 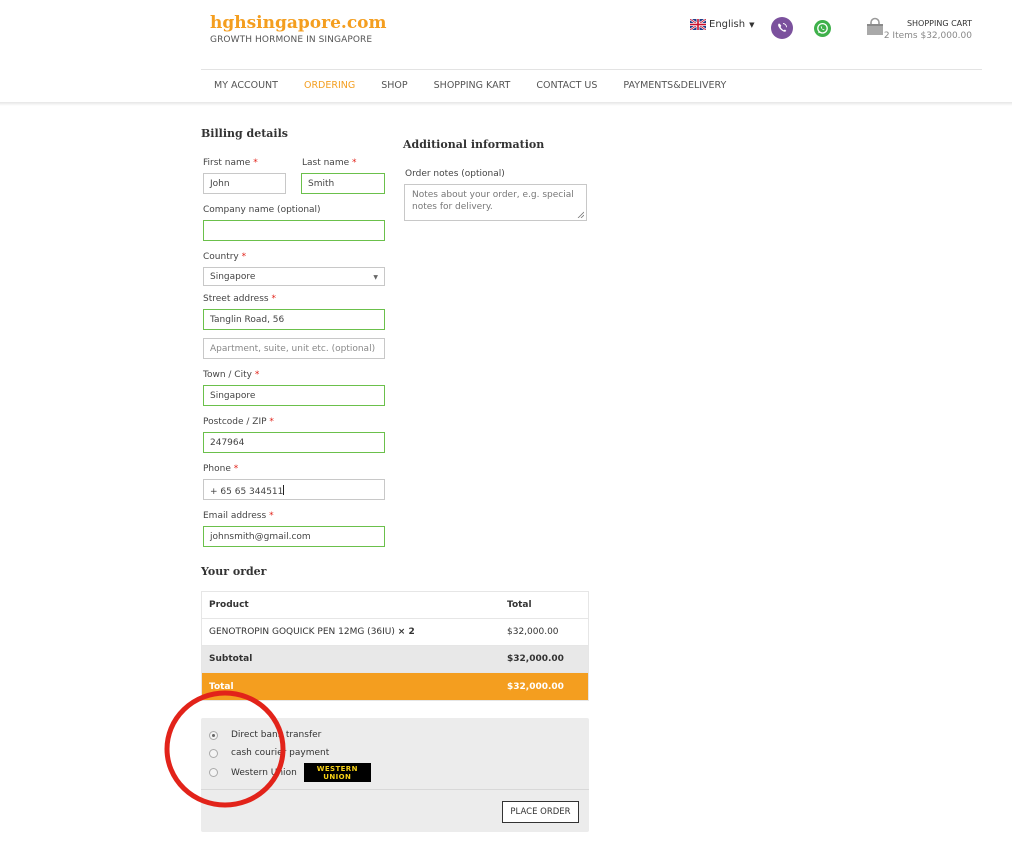 I want to click on billing-heading: Billing details, so click(x=244, y=133).